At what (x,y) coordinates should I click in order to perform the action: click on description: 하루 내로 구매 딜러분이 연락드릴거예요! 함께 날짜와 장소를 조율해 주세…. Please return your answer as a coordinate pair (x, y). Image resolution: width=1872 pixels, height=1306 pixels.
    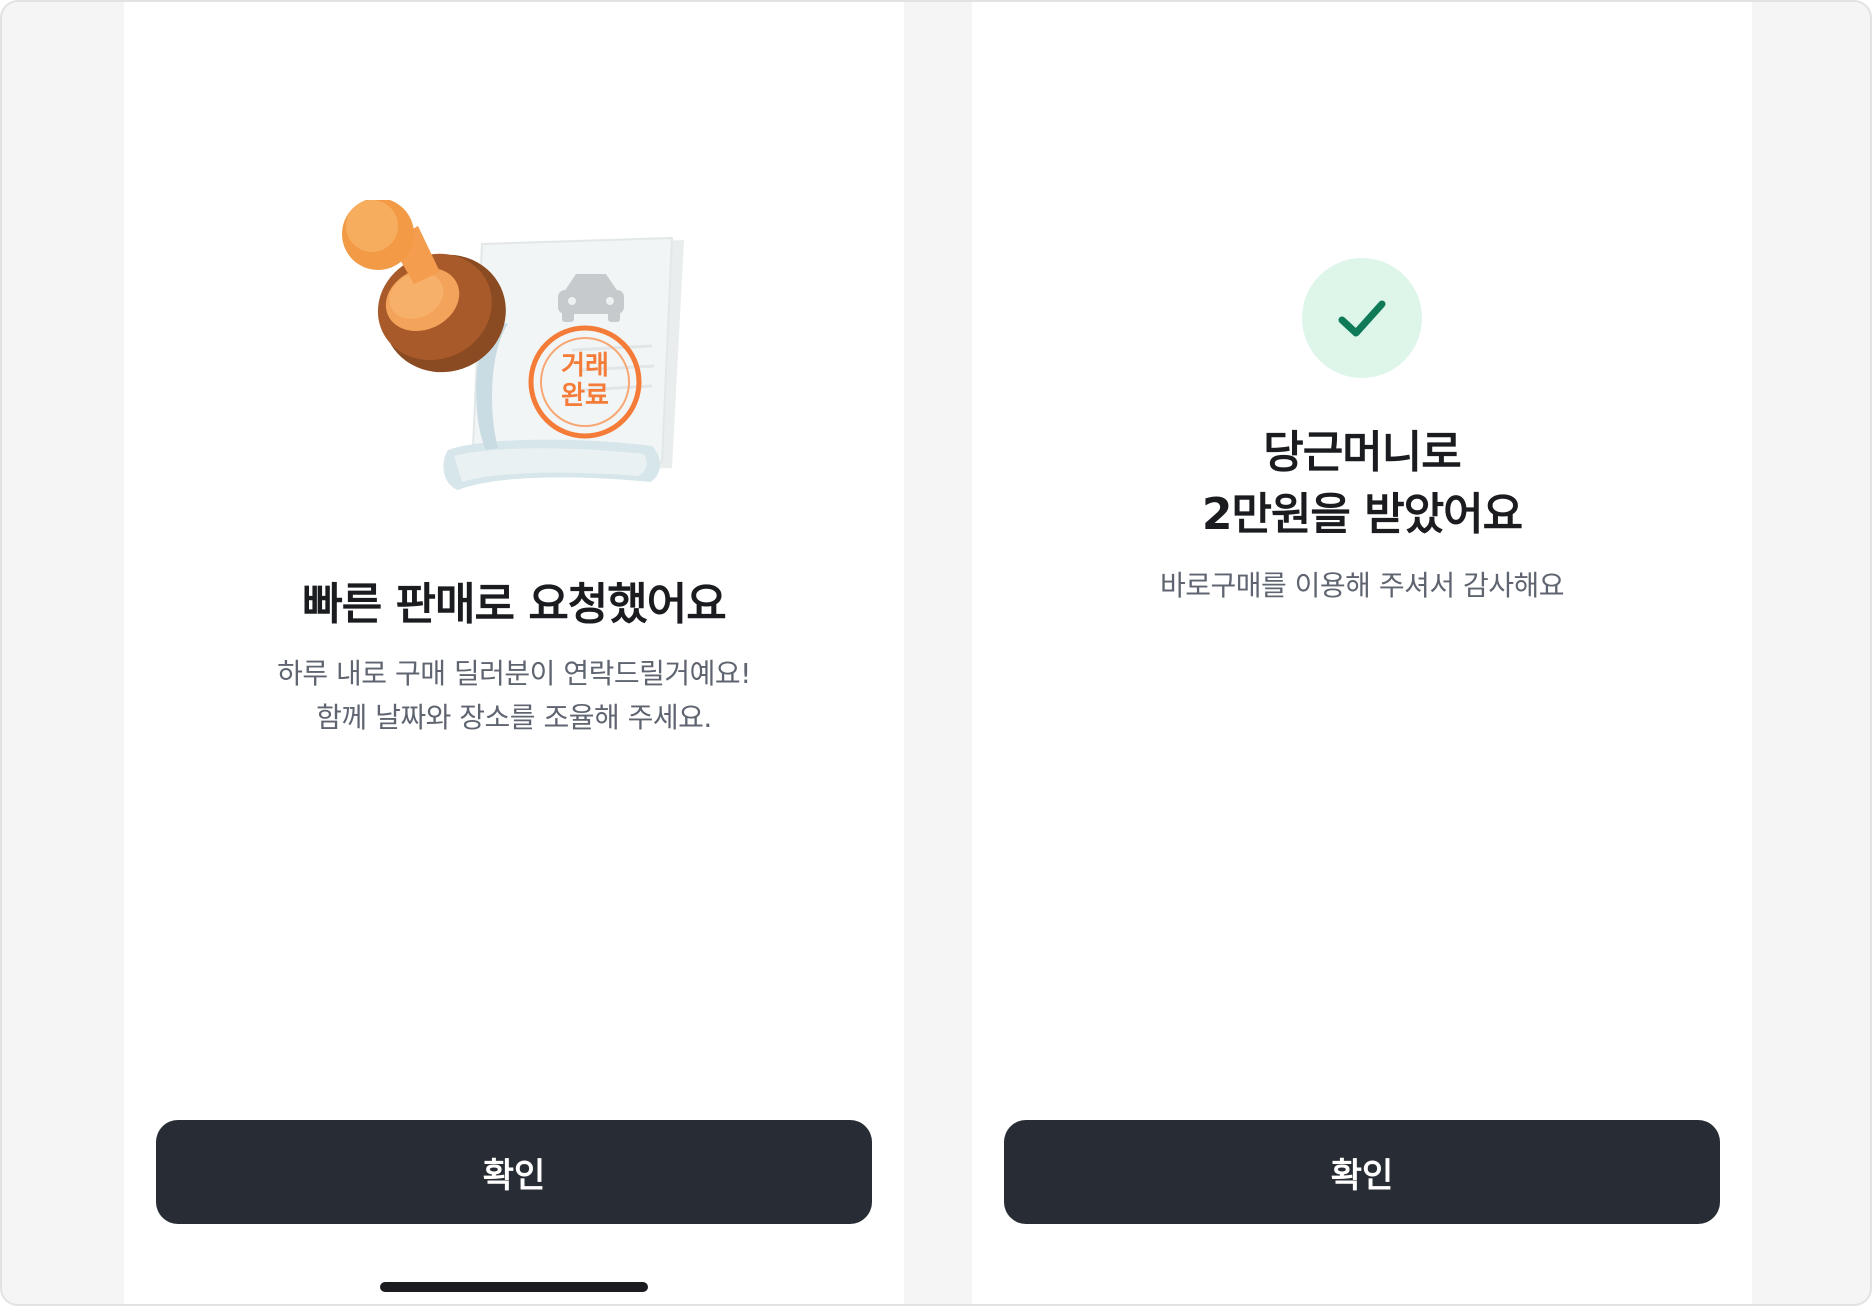
    Looking at the image, I should click on (514, 696).